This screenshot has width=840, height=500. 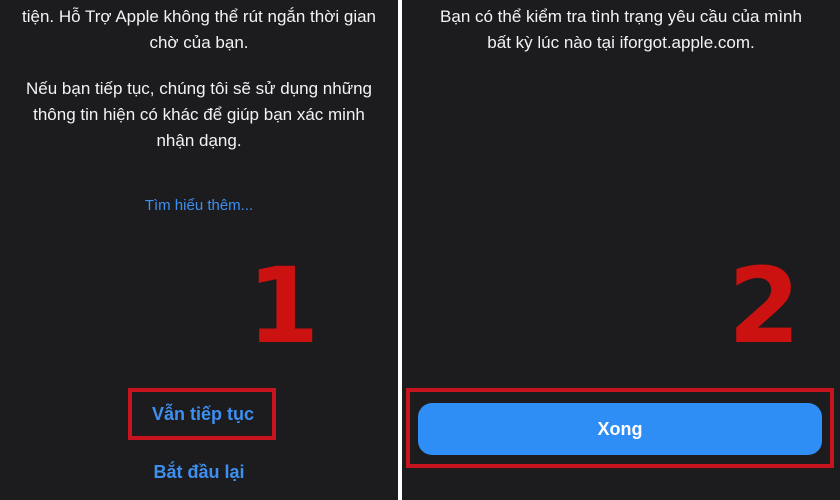 What do you see at coordinates (764, 306) in the screenshot?
I see `step-number-annotation: 2` at bounding box center [764, 306].